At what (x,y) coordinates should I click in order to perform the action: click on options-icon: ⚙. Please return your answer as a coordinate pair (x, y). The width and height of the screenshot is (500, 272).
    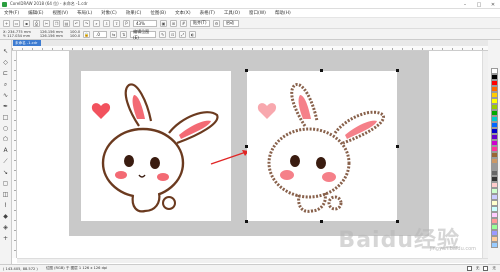
    Looking at the image, I should click on (216, 23).